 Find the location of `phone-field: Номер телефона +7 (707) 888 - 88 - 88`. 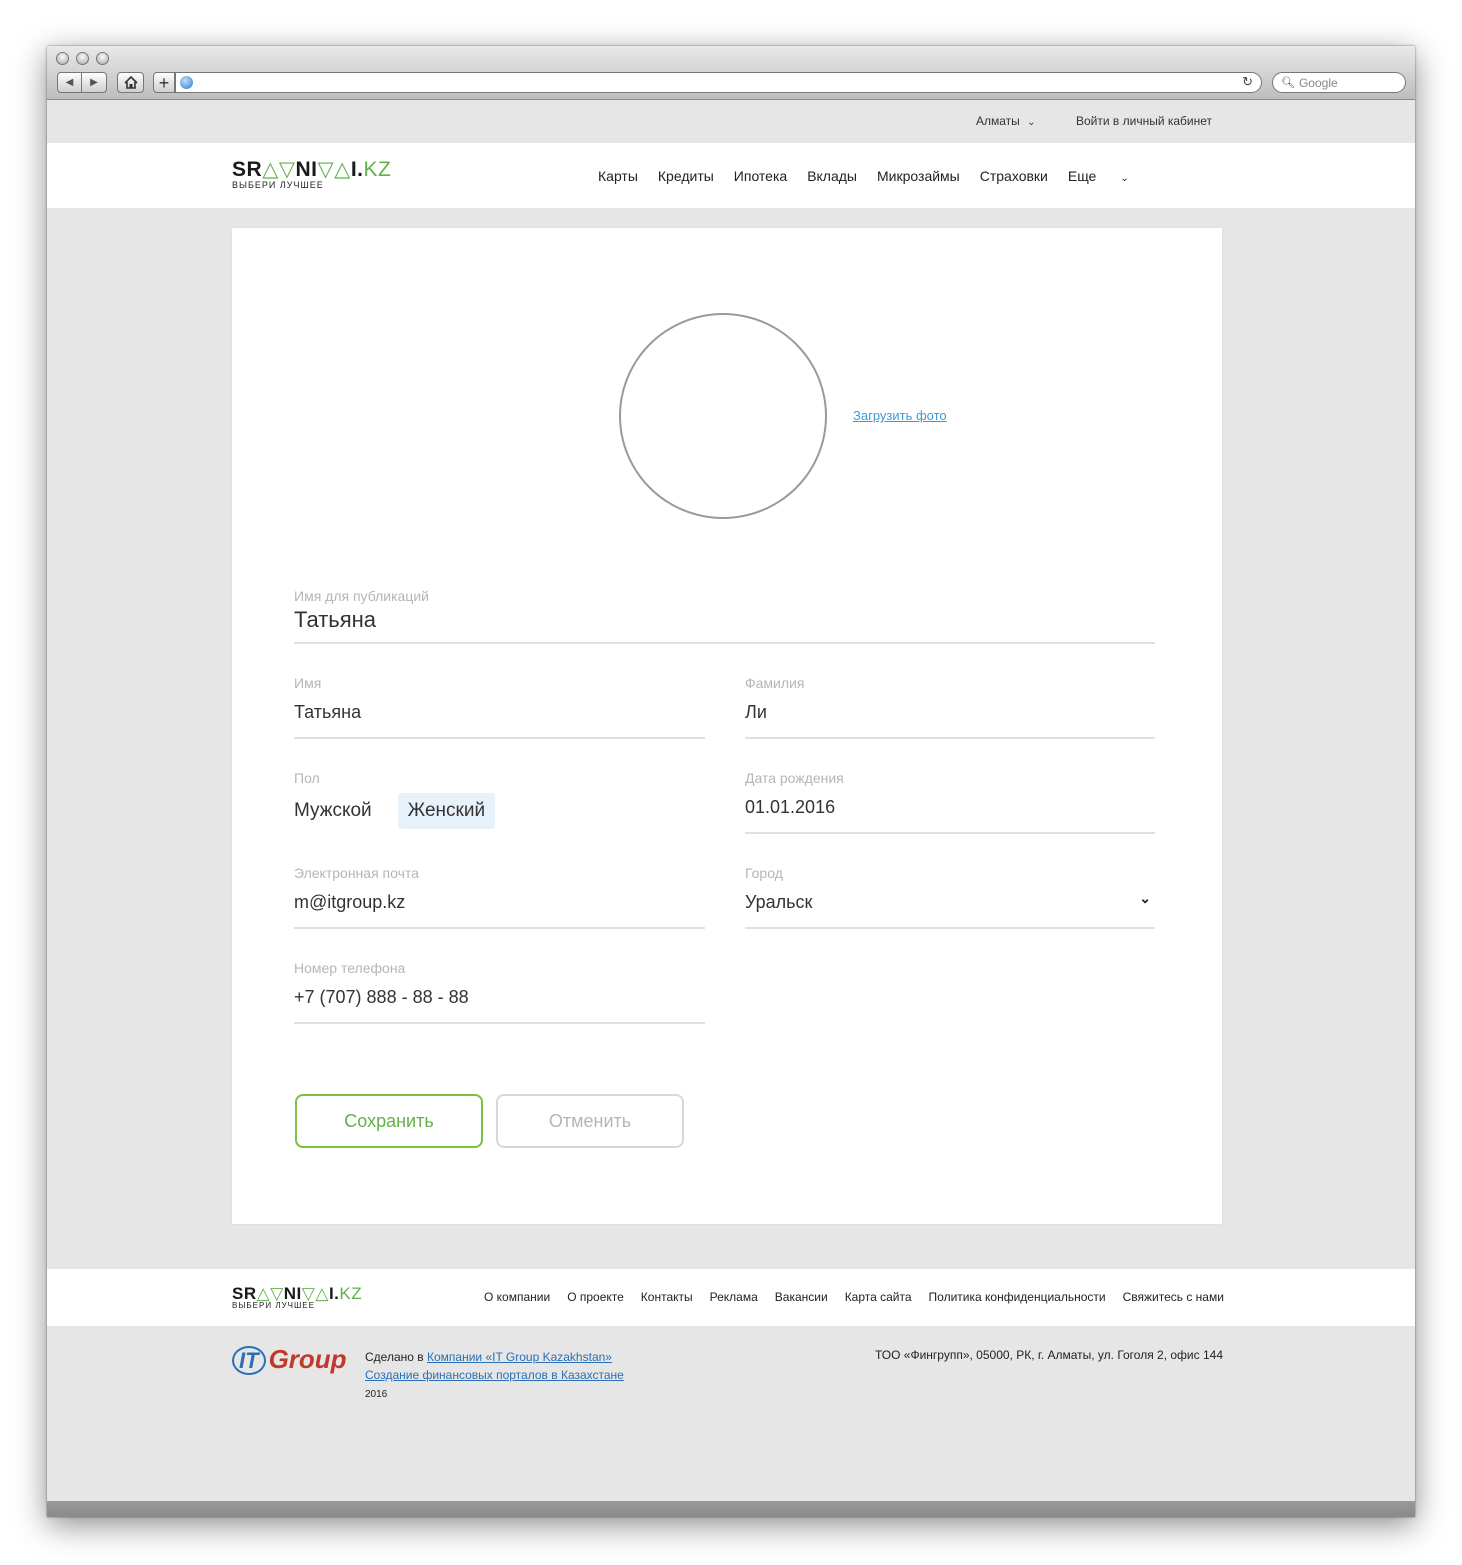

phone-field: Номер телефона +7 (707) 888 - 88 - 88 is located at coordinates (499, 992).